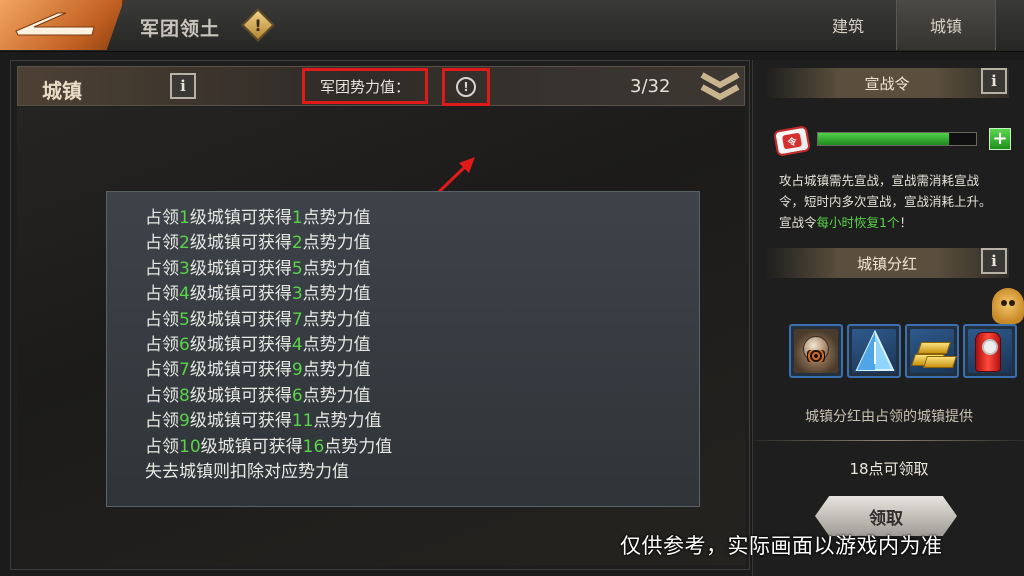  I want to click on power-info-icon: !, so click(466, 87).